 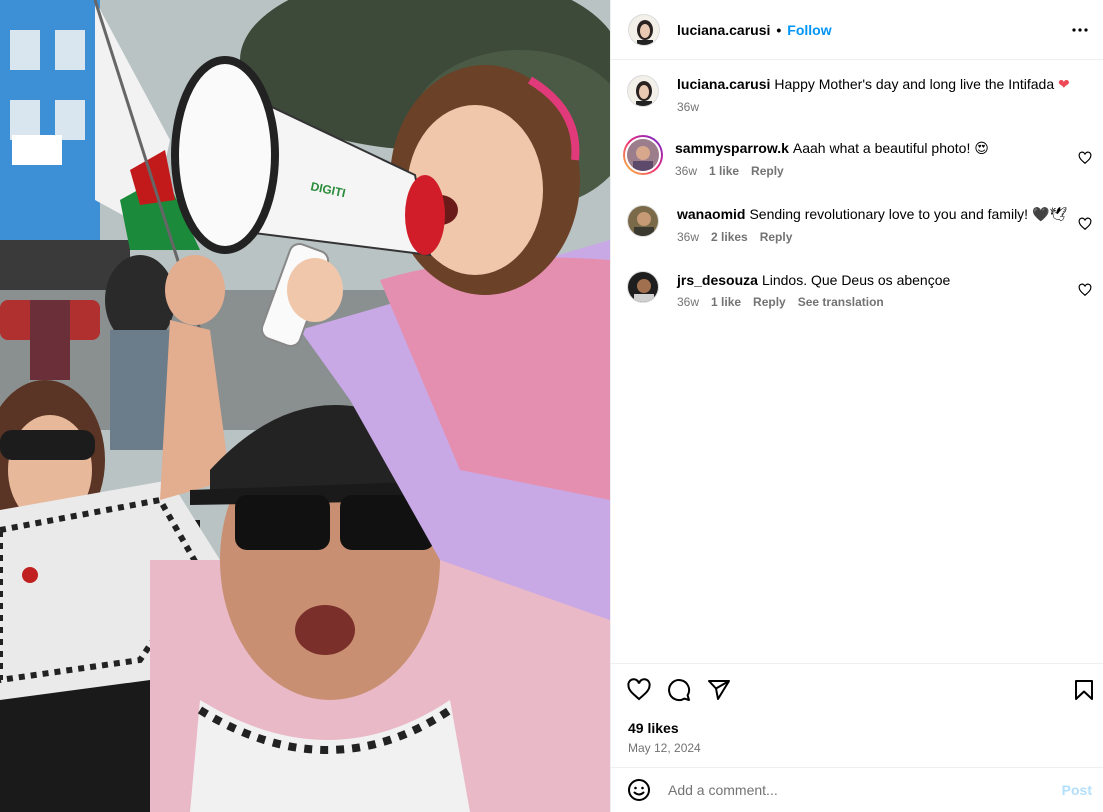 I want to click on author-avatar, so click(x=644, y=29).